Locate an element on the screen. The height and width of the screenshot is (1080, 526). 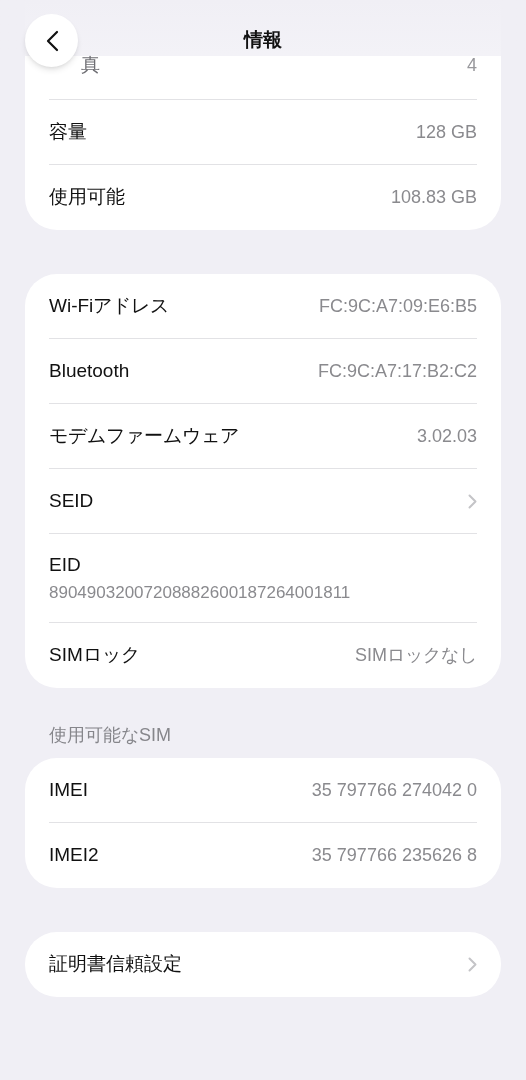
row-value: 35 797766 274042 0 is located at coordinates (394, 790).